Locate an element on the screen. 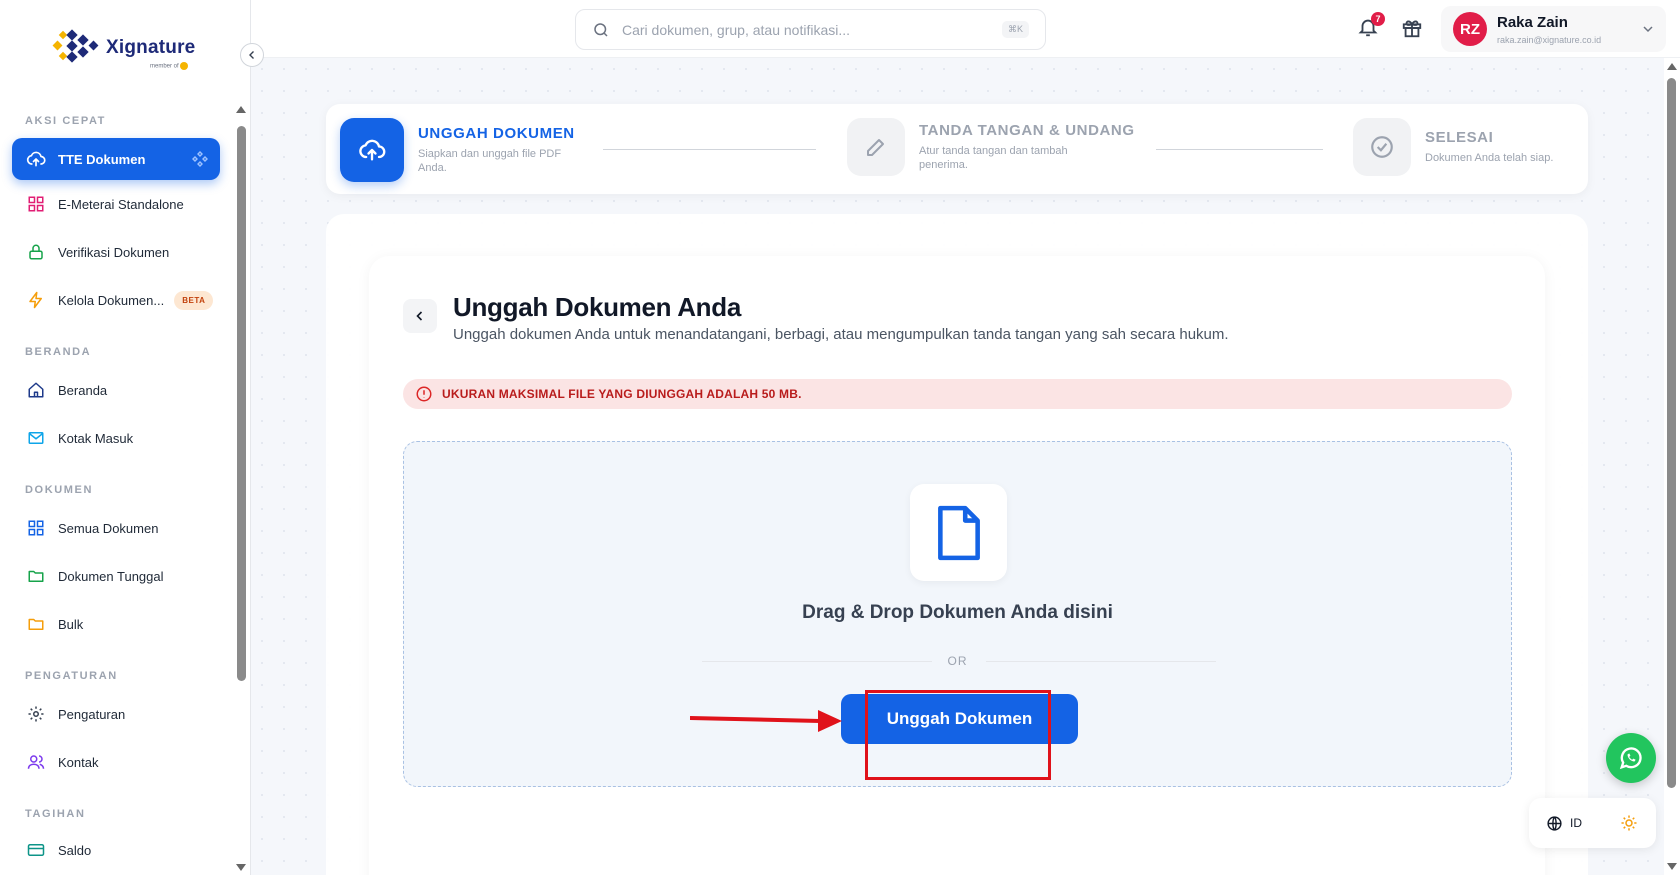  gift-button is located at coordinates (1413, 29).